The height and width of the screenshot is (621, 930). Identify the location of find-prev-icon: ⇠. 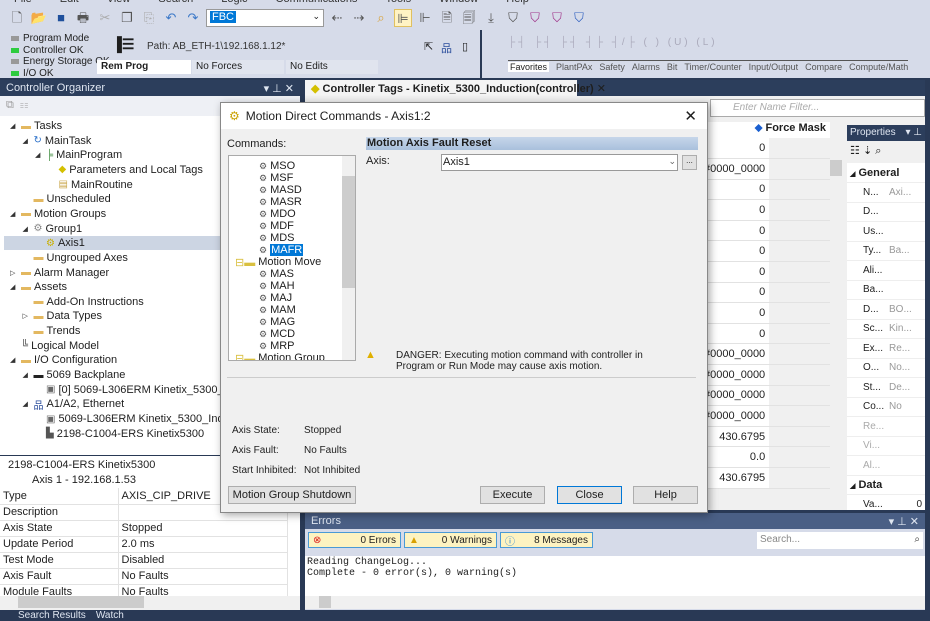
(337, 18).